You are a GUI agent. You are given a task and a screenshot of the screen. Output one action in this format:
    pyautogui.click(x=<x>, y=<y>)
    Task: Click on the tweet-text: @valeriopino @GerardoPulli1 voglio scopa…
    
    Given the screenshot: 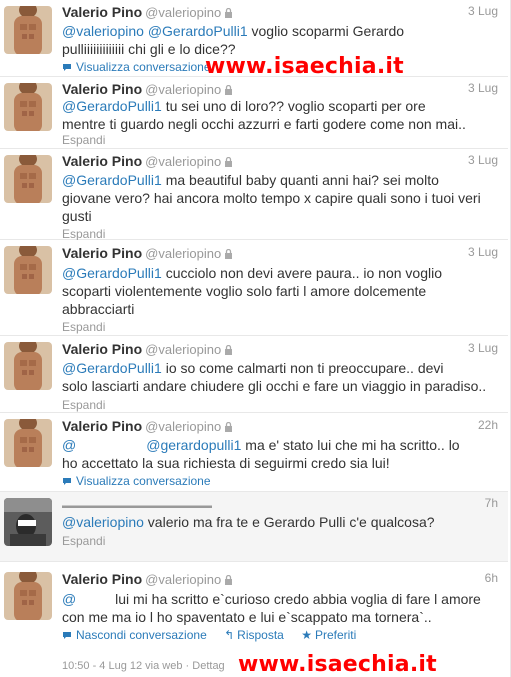 What is the action you would take?
    pyautogui.click(x=278, y=40)
    